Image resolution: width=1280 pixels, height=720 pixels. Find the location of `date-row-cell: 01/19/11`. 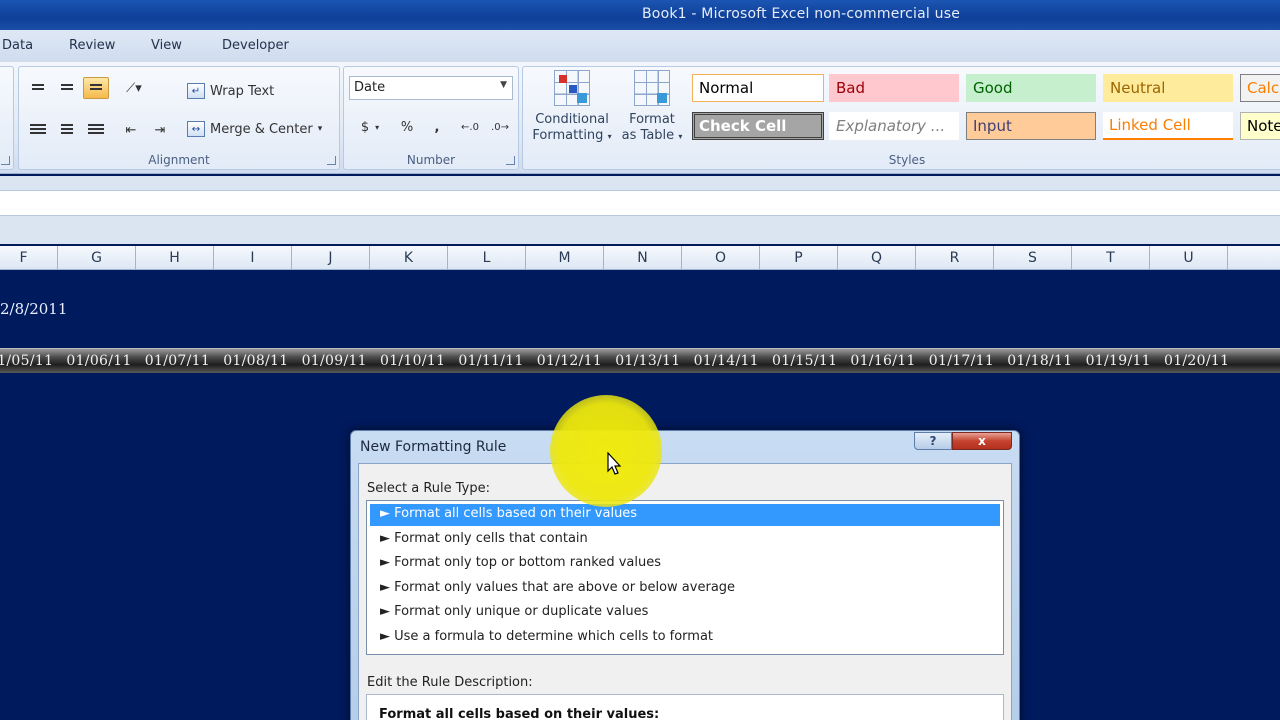

date-row-cell: 01/19/11 is located at coordinates (1118, 361).